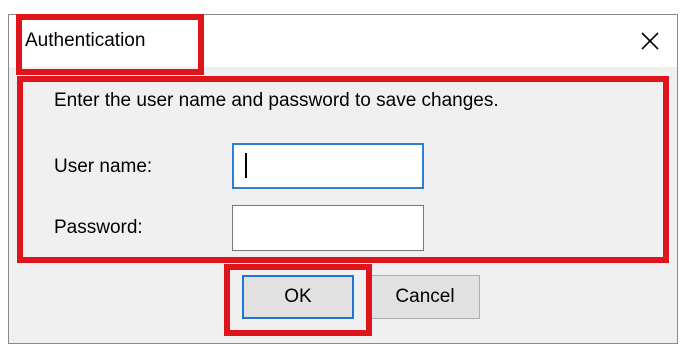 The width and height of the screenshot is (687, 351). Describe the element at coordinates (98, 227) in the screenshot. I see `password-label: Password:` at that location.